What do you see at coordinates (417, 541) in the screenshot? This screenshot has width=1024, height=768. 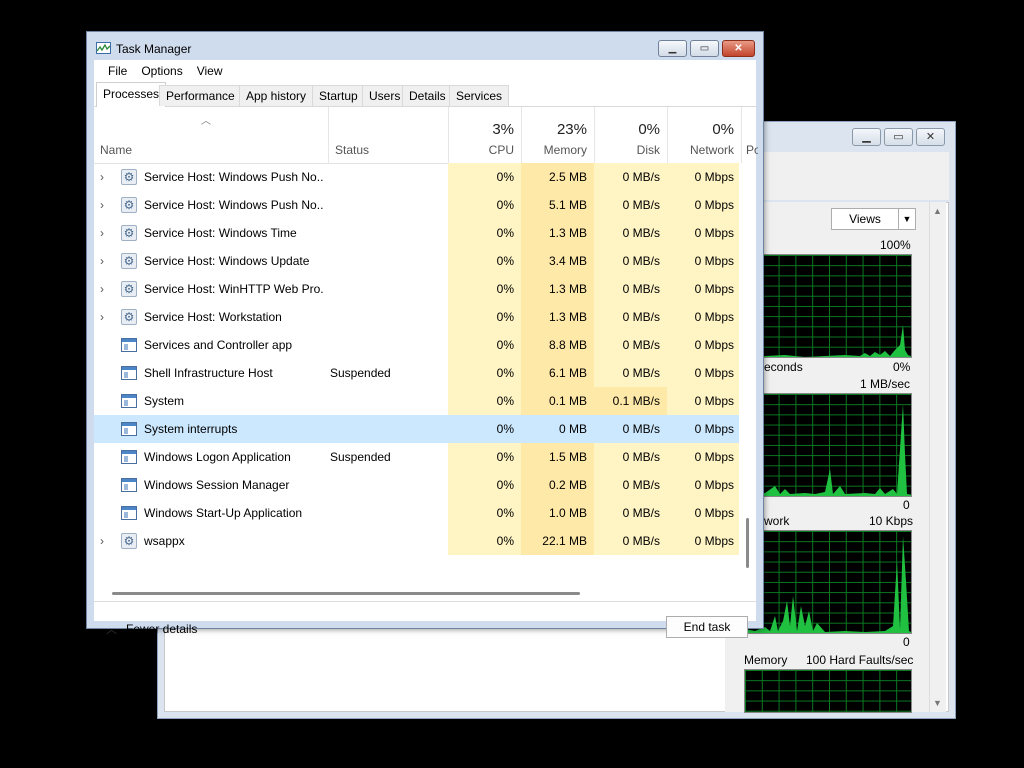 I see `process-row: › ⚙ wsappx 0% 22.1 MB 0 MB/s 0 Mbps` at bounding box center [417, 541].